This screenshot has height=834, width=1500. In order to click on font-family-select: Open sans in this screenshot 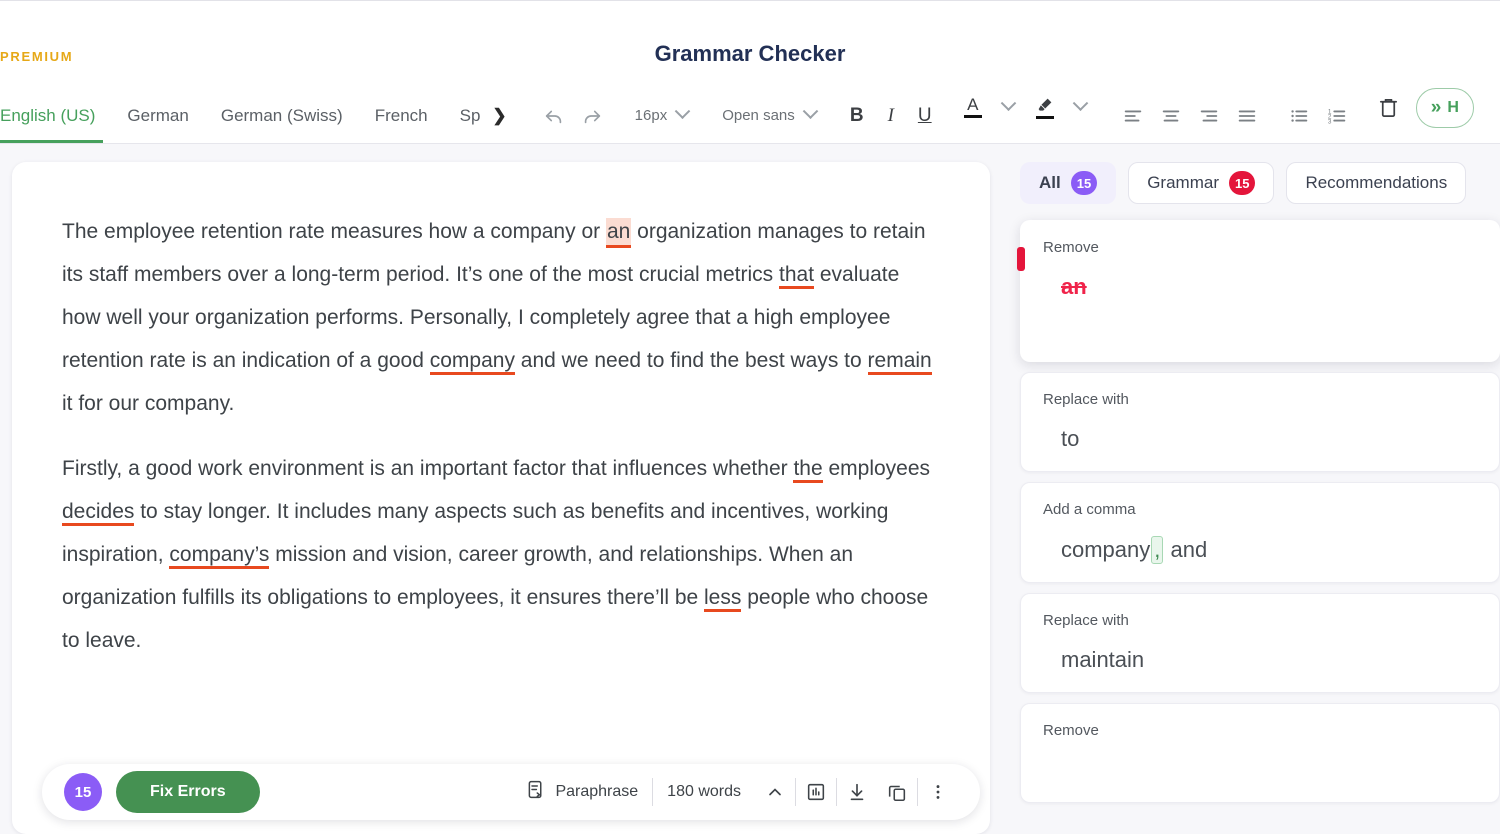, I will do `click(769, 115)`.